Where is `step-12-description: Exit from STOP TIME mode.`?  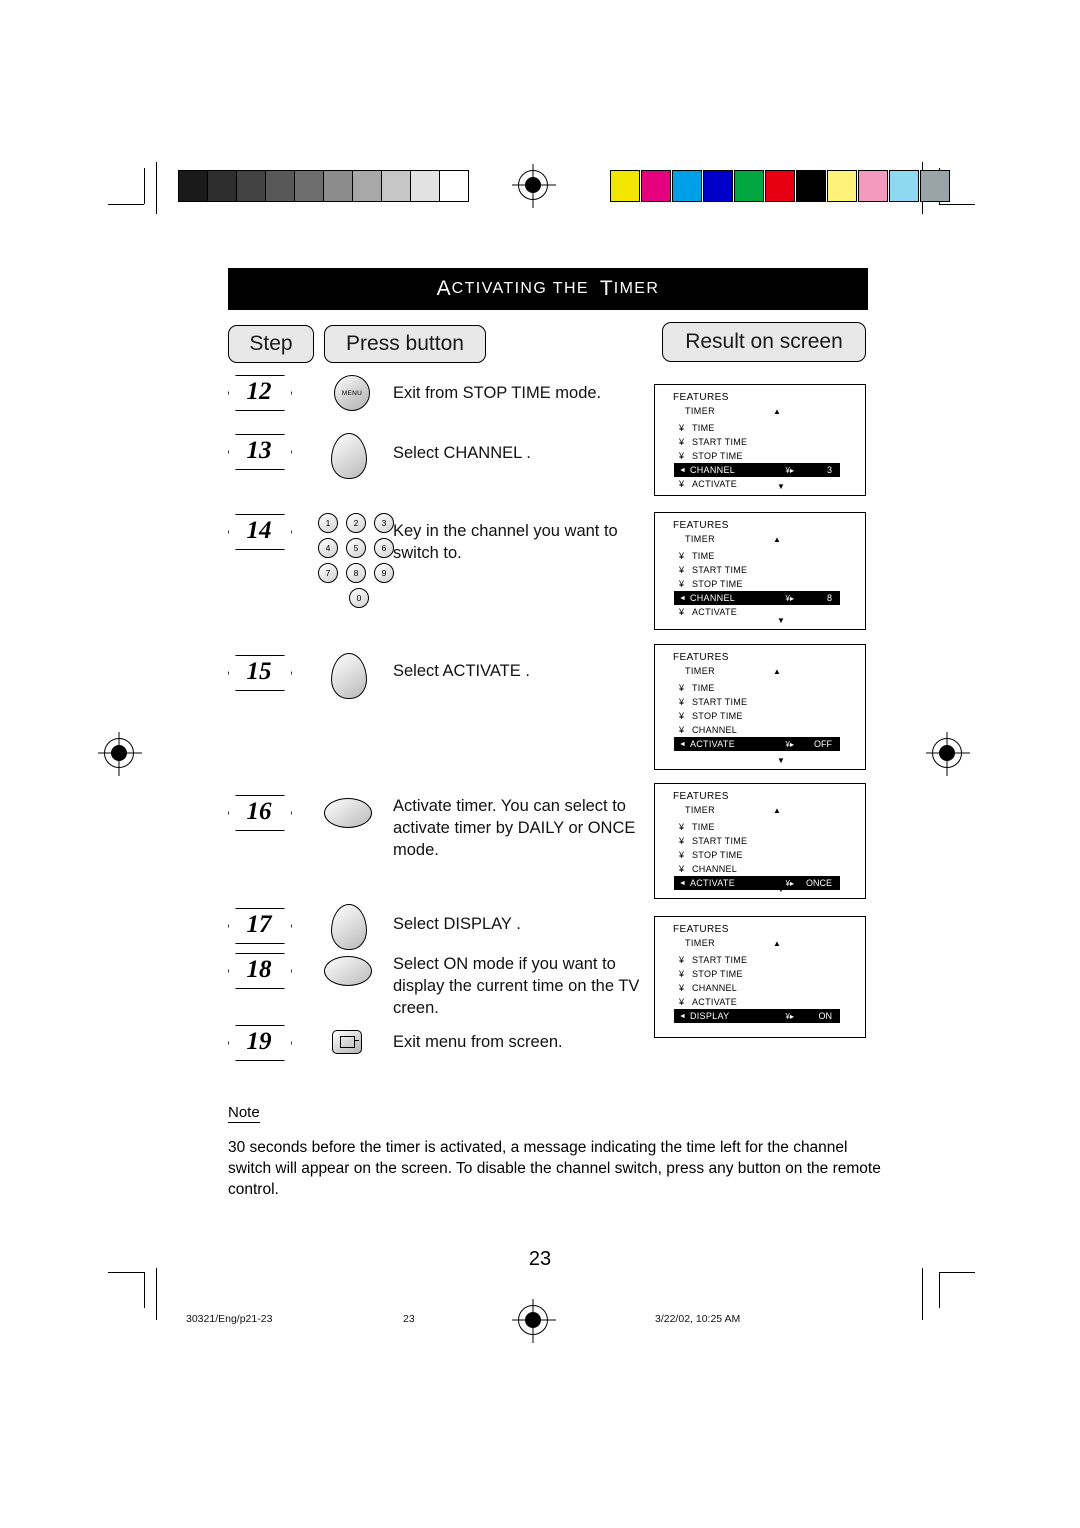 step-12-description: Exit from STOP TIME mode. is located at coordinates (497, 393).